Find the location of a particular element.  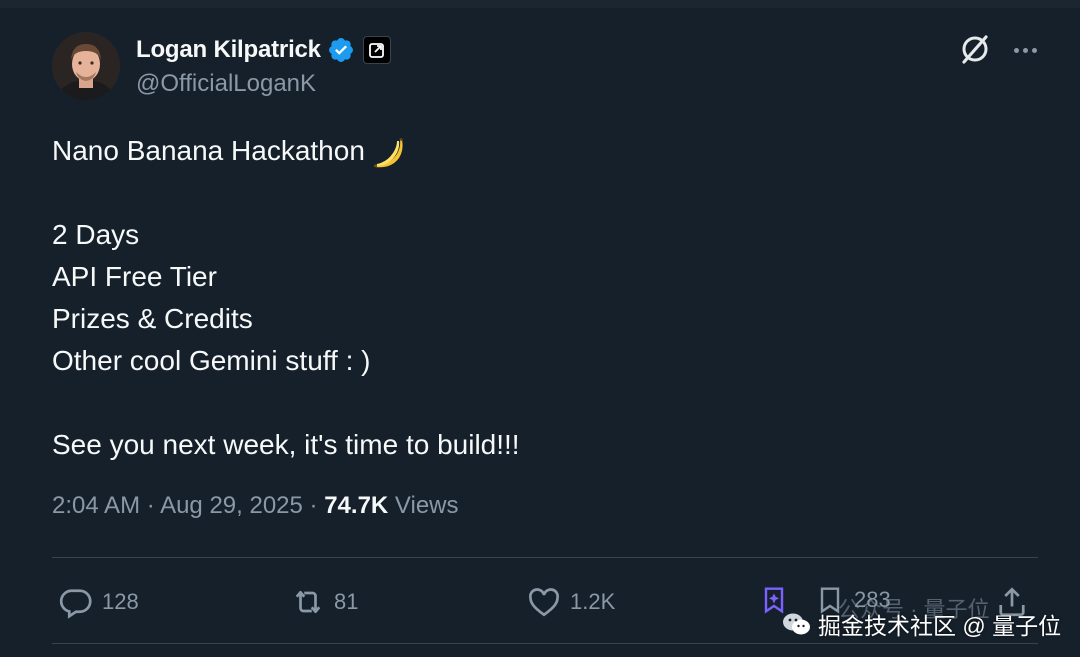

avatar is located at coordinates (86, 66).